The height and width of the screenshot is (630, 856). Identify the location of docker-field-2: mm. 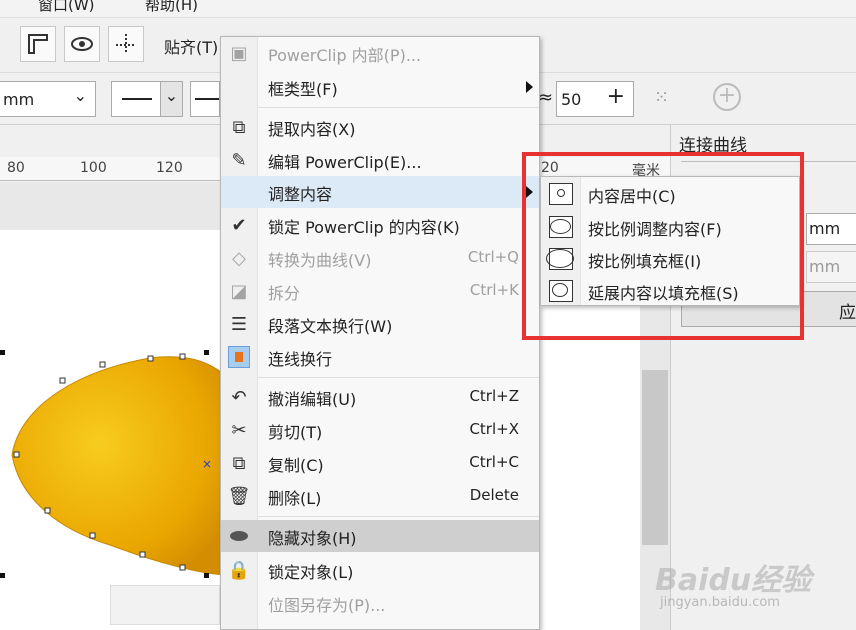
(831, 267).